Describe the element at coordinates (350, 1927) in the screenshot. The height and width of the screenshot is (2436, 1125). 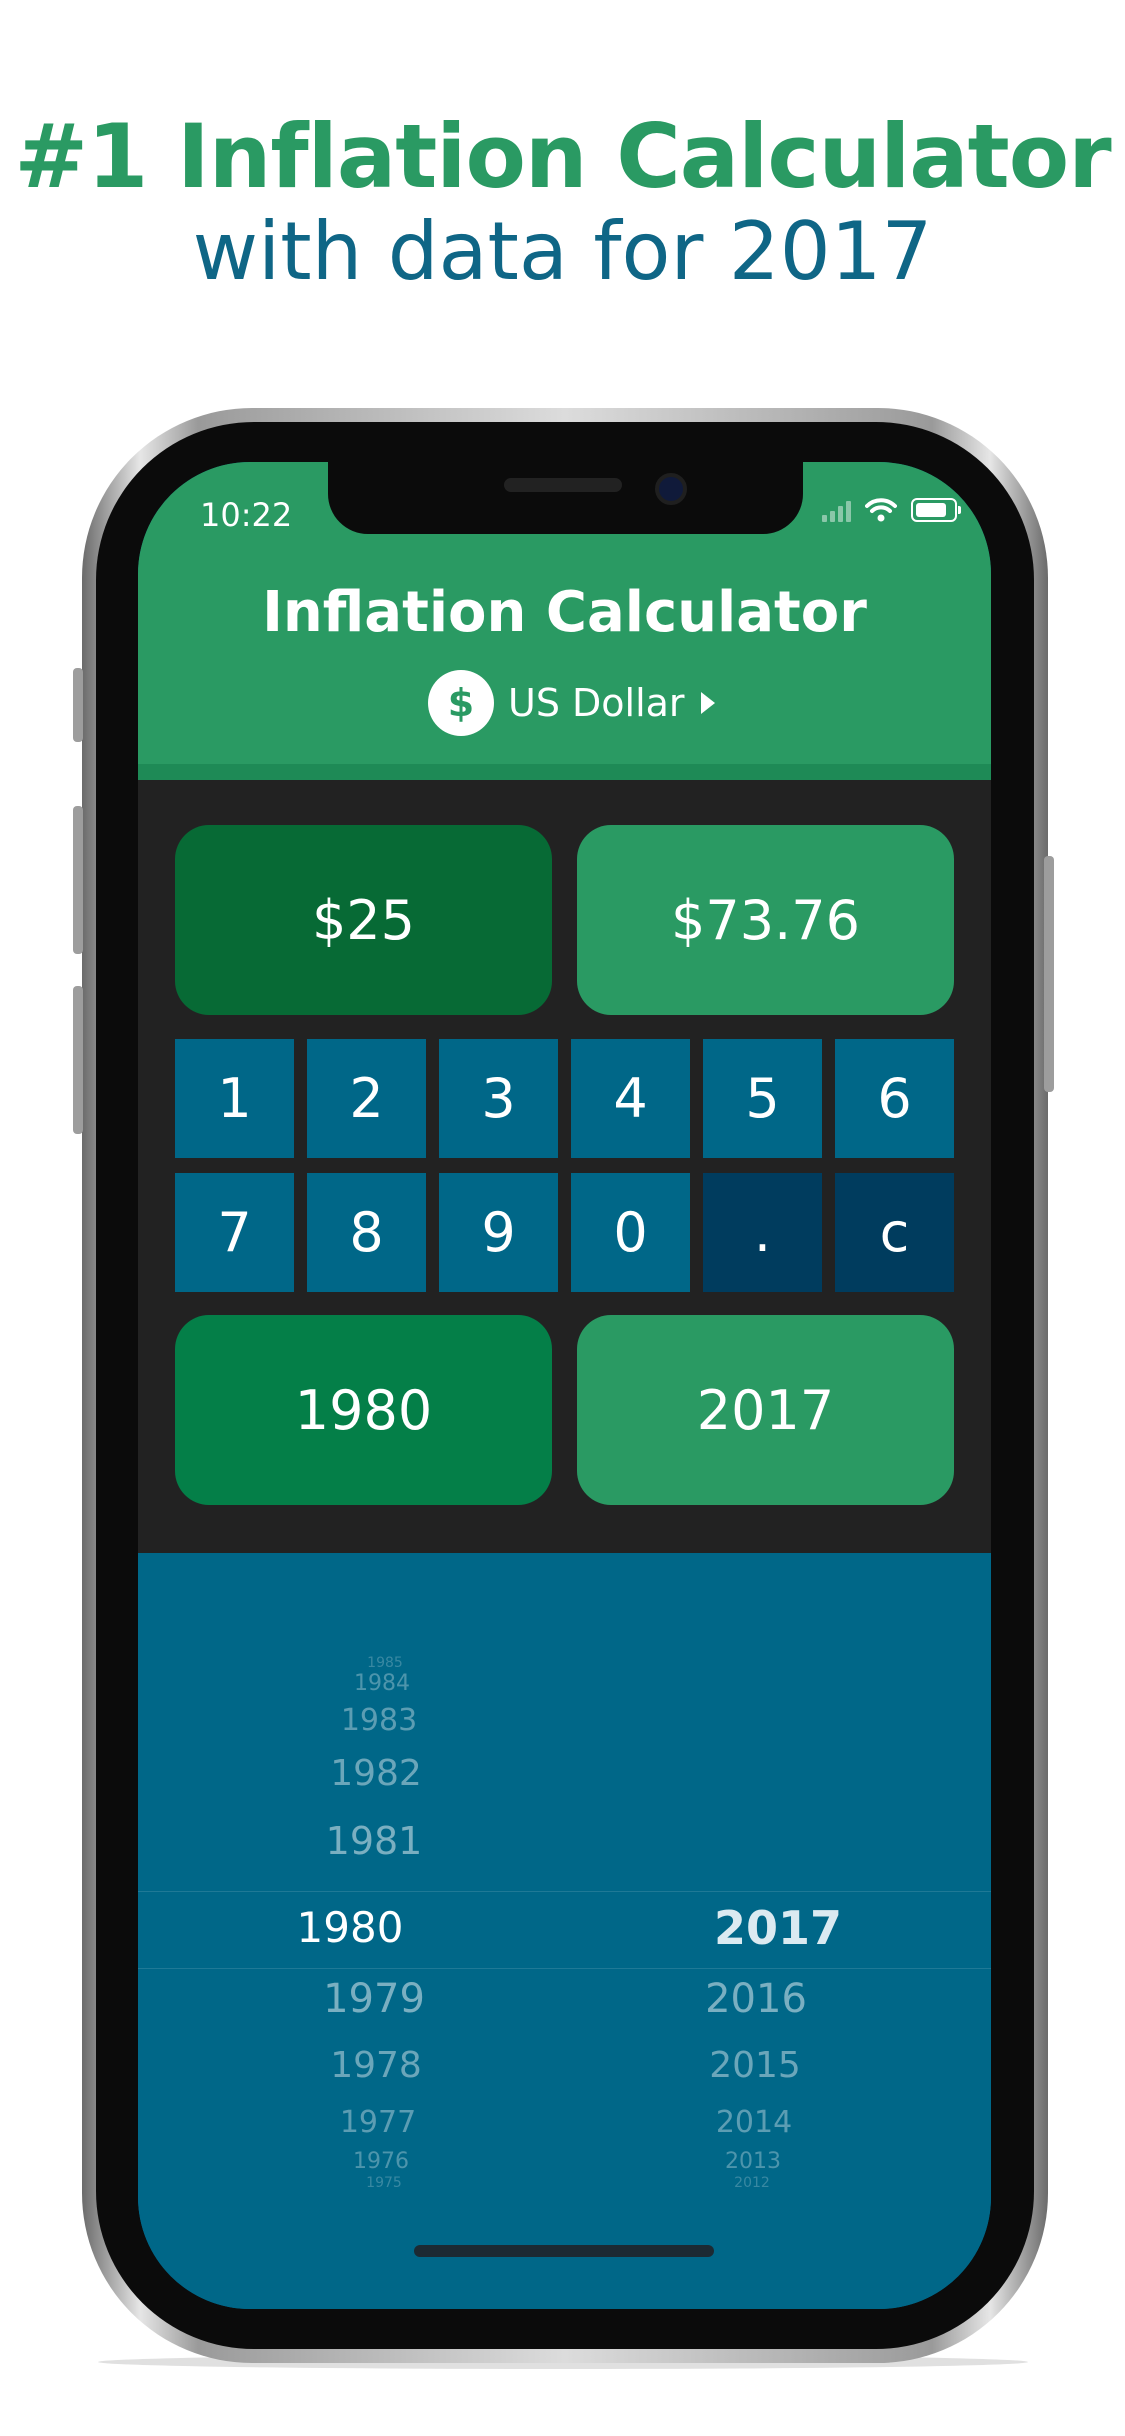
I see `left-year-selected: 1980` at that location.